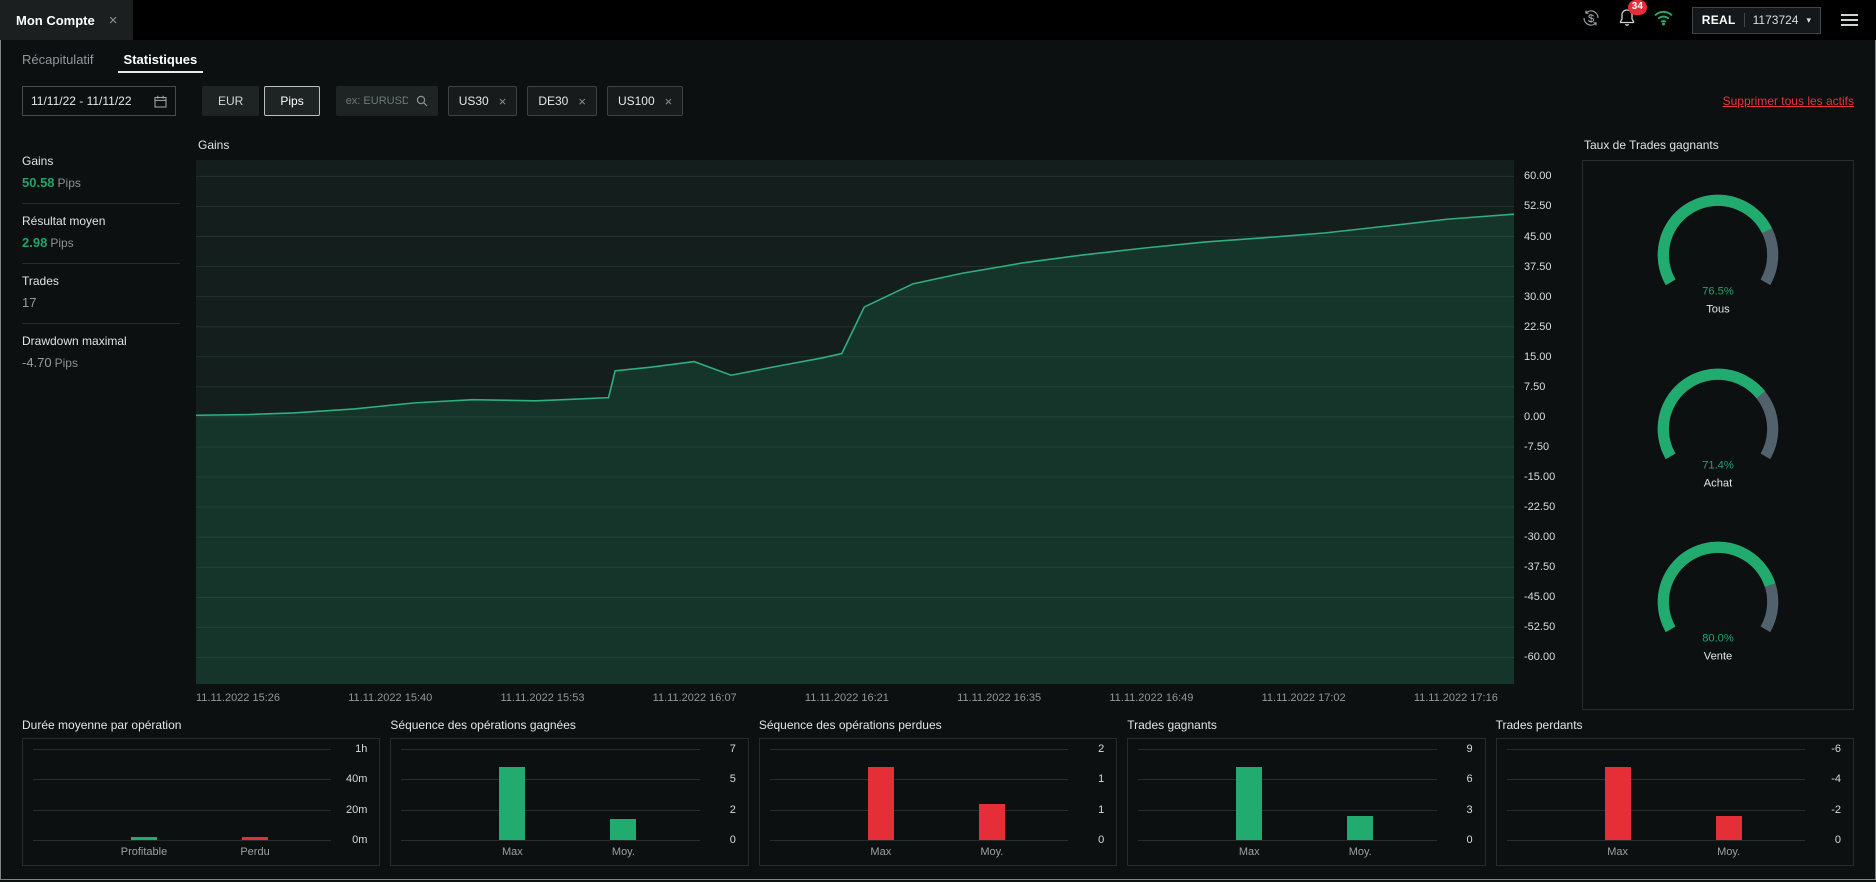 This screenshot has height=882, width=1876. Describe the element at coordinates (376, 101) in the screenshot. I see `search-input` at that location.